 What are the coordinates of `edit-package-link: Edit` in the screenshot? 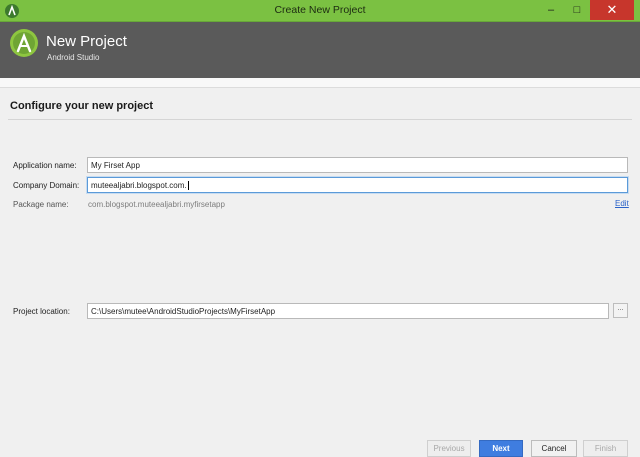 It's located at (622, 203).